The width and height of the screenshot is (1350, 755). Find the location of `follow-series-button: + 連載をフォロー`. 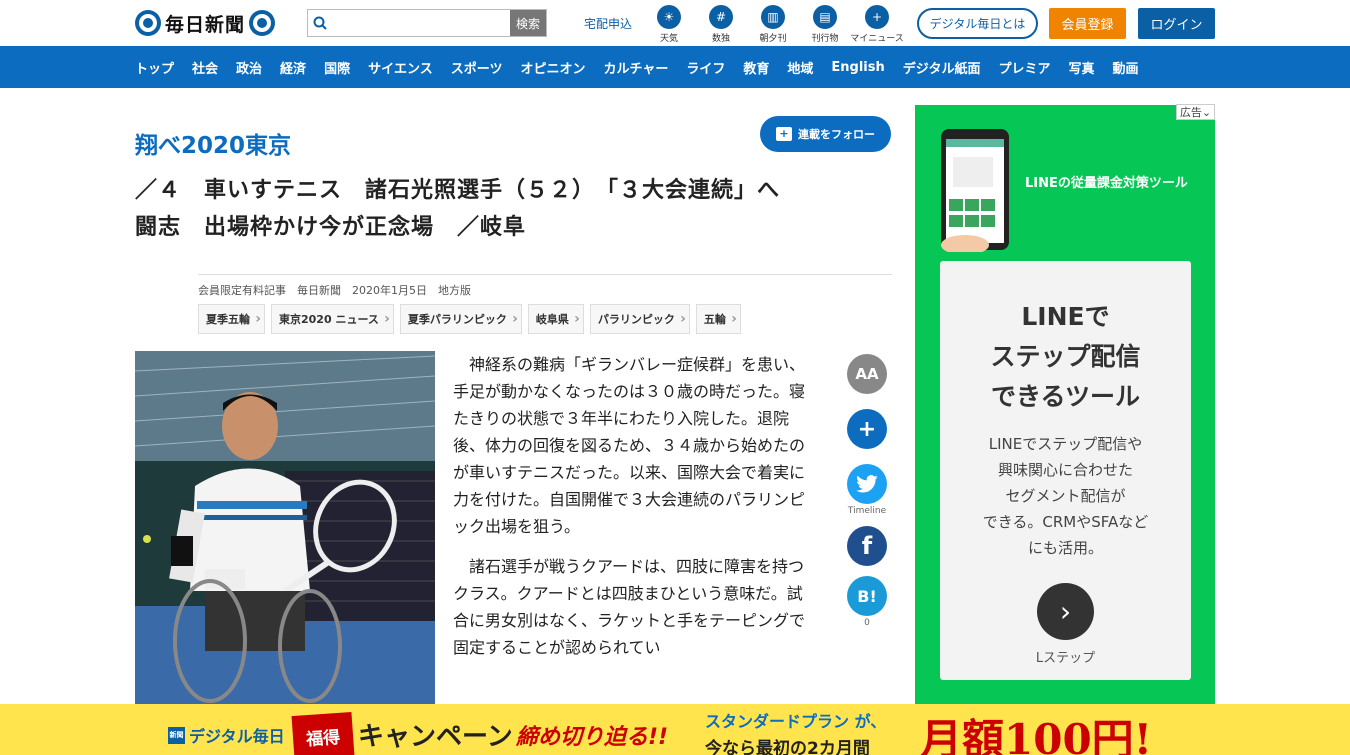

follow-series-button: + 連載をフォロー is located at coordinates (825, 134).